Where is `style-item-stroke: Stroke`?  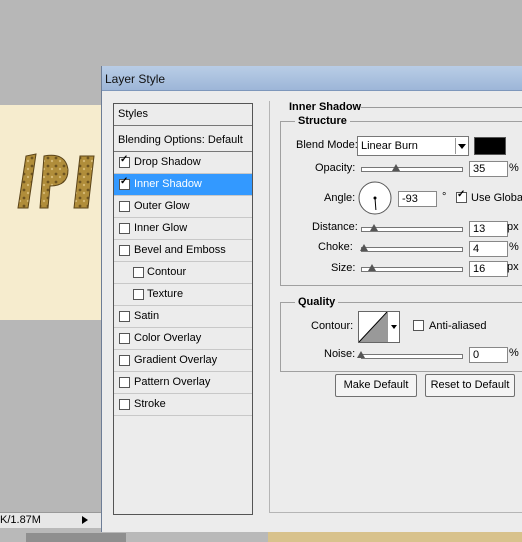 style-item-stroke: Stroke is located at coordinates (183, 405).